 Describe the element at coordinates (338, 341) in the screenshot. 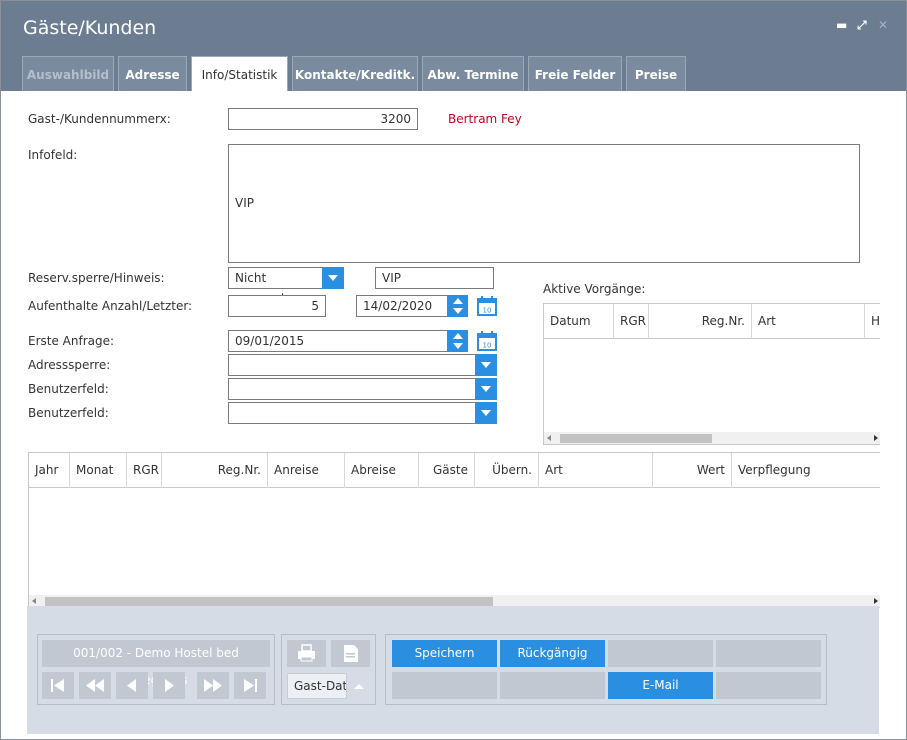

I see `first-request-date: 09/01/2015` at that location.